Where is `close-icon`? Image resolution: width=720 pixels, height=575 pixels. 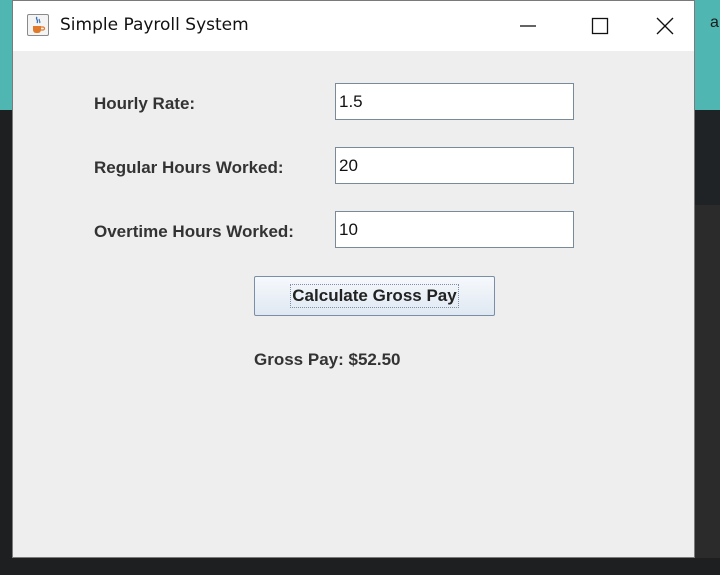 close-icon is located at coordinates (665, 26).